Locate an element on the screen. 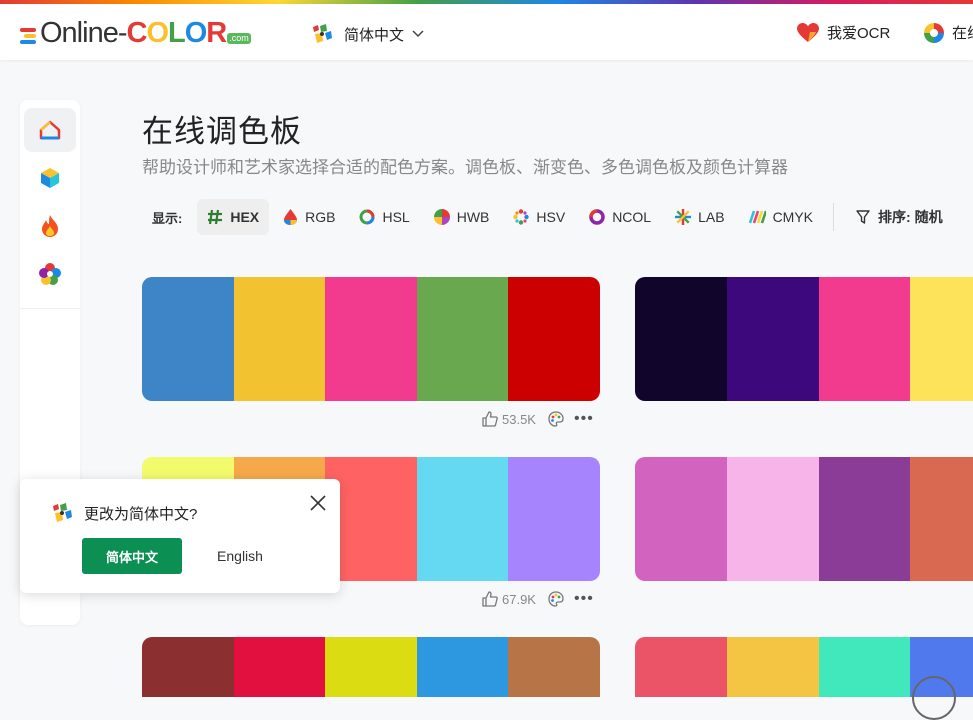 The width and height of the screenshot is (973, 720). popup-question-row: 更改为简体中文? is located at coordinates (123, 513).